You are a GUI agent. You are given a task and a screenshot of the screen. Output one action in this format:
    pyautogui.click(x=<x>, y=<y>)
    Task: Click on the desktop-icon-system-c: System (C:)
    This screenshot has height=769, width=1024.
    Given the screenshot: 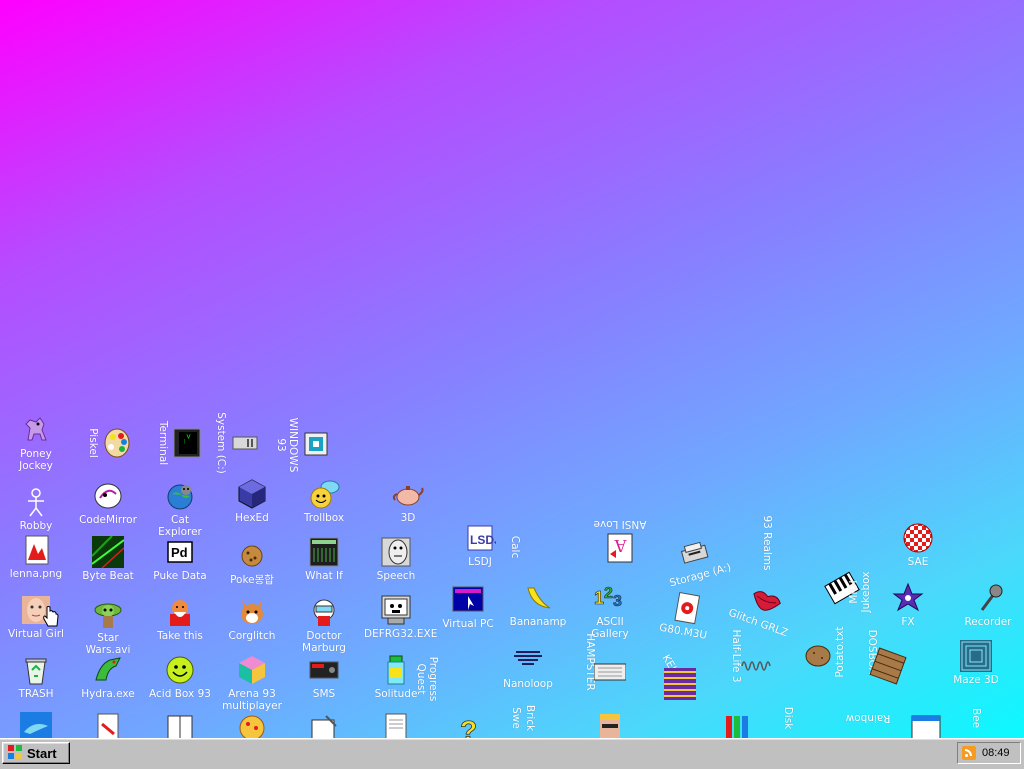 What is the action you would take?
    pyautogui.click(x=238, y=443)
    